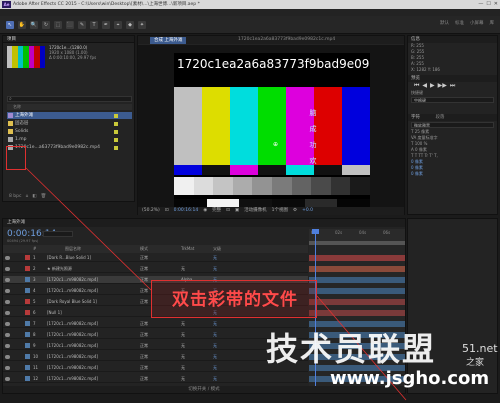  I want to click on project-list-item: 固态层, so click(69, 123).